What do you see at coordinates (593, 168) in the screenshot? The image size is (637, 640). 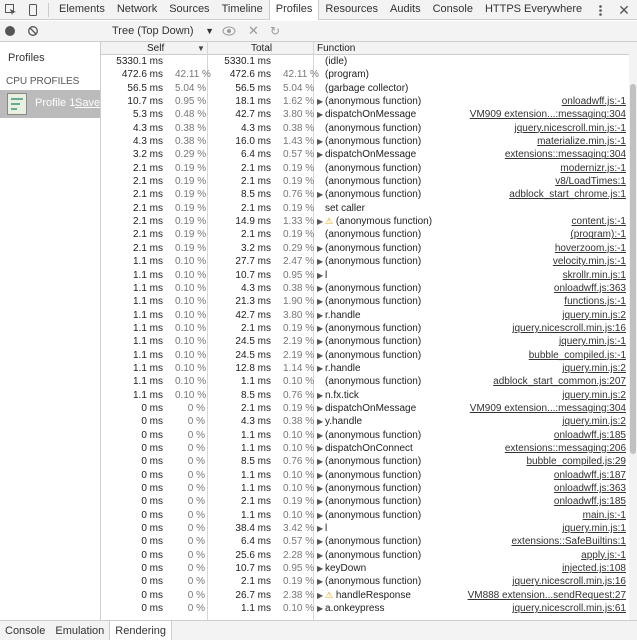 I see `source-link: modernizr.js:-1` at bounding box center [593, 168].